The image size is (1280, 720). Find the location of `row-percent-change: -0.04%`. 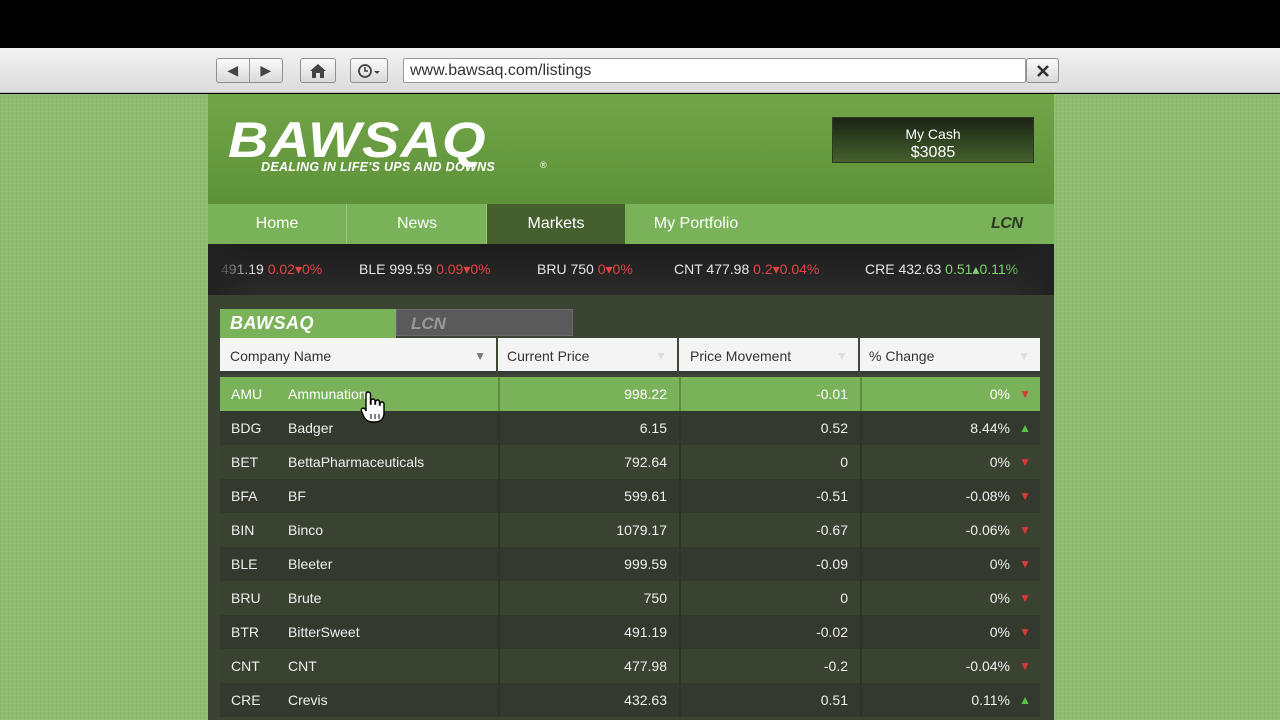

row-percent-change: -0.04% is located at coordinates (950, 666).